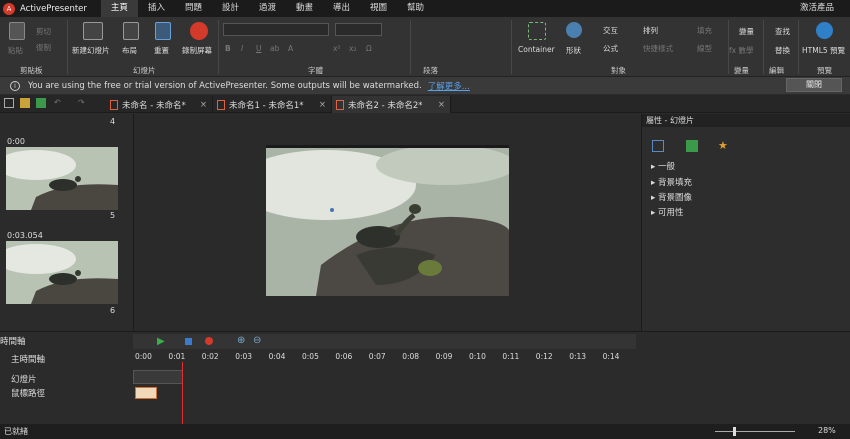 This screenshot has width=850, height=439. What do you see at coordinates (304, 8) in the screenshot?
I see `menu-animations: 動畫` at bounding box center [304, 8].